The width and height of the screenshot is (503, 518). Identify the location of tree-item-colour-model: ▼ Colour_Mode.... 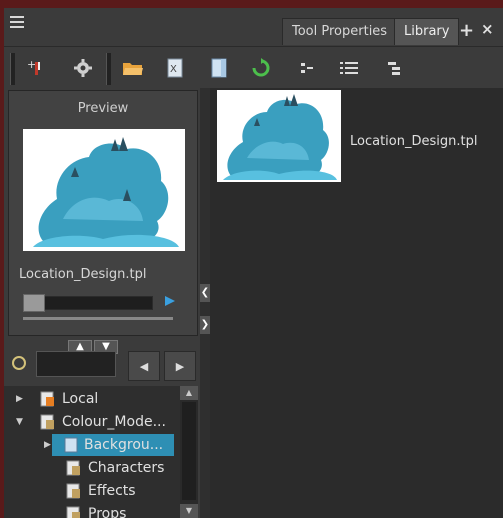
(92, 422).